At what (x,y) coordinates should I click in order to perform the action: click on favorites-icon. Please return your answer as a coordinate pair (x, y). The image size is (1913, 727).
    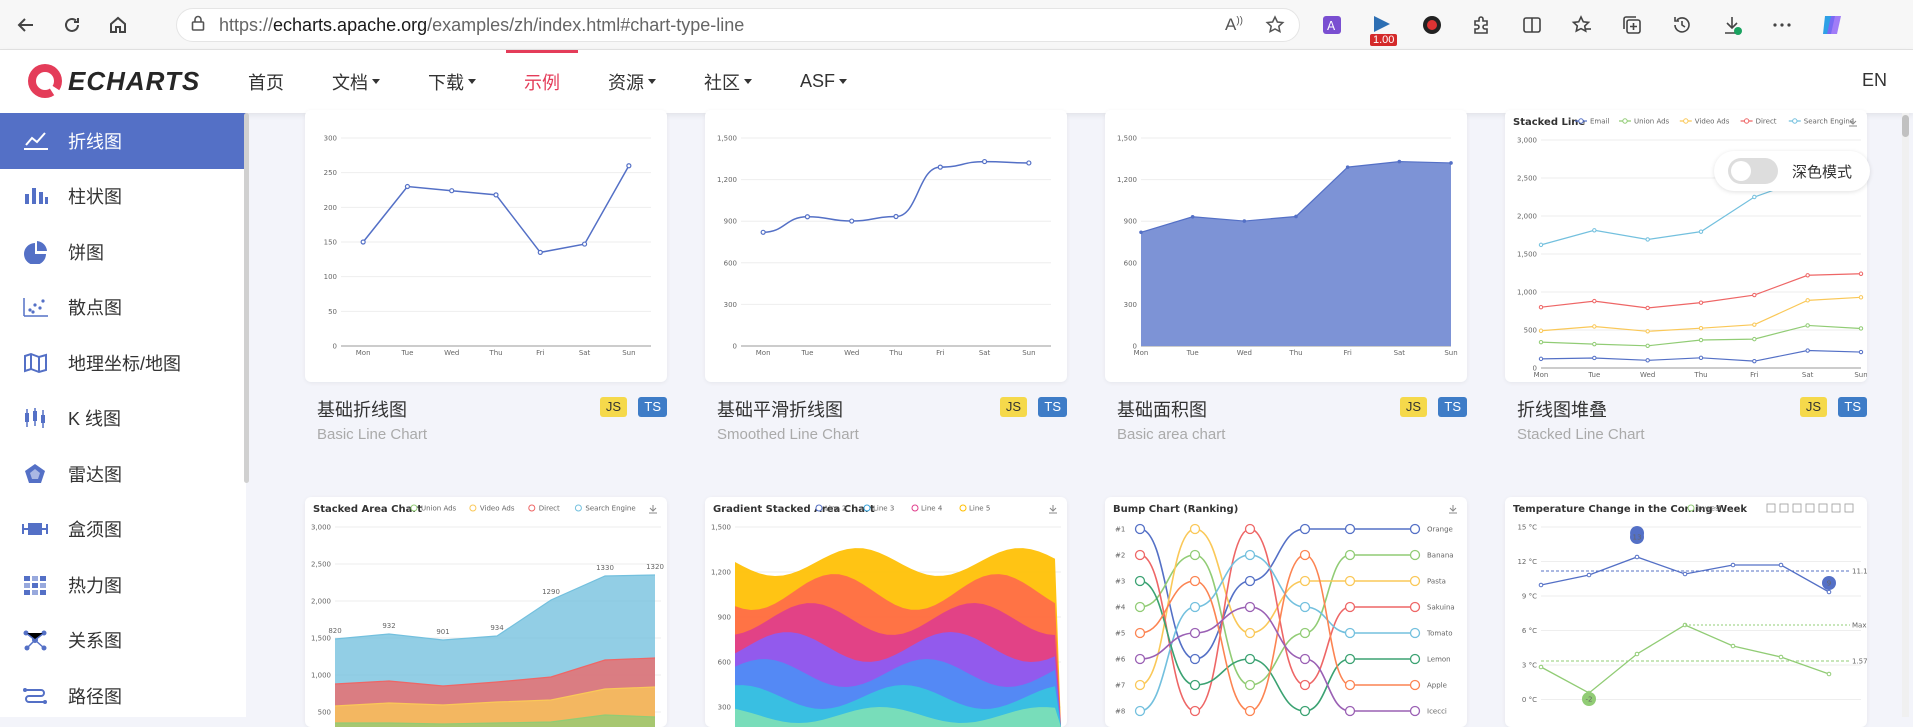
    Looking at the image, I should click on (1582, 25).